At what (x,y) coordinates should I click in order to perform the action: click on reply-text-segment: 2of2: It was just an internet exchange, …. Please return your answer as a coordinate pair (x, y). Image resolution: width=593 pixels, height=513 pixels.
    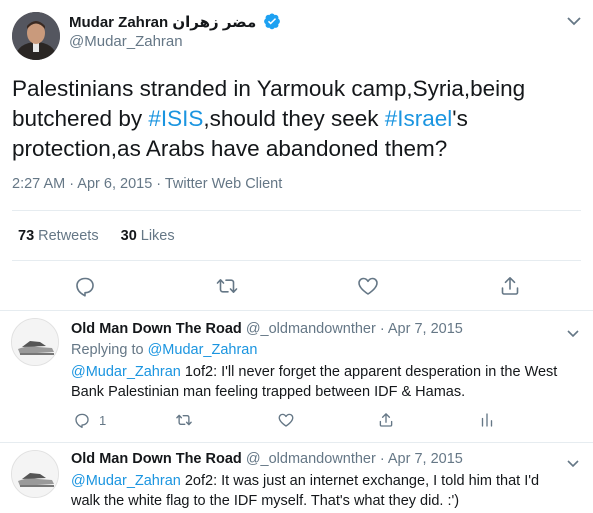
    Looking at the image, I should click on (360, 481).